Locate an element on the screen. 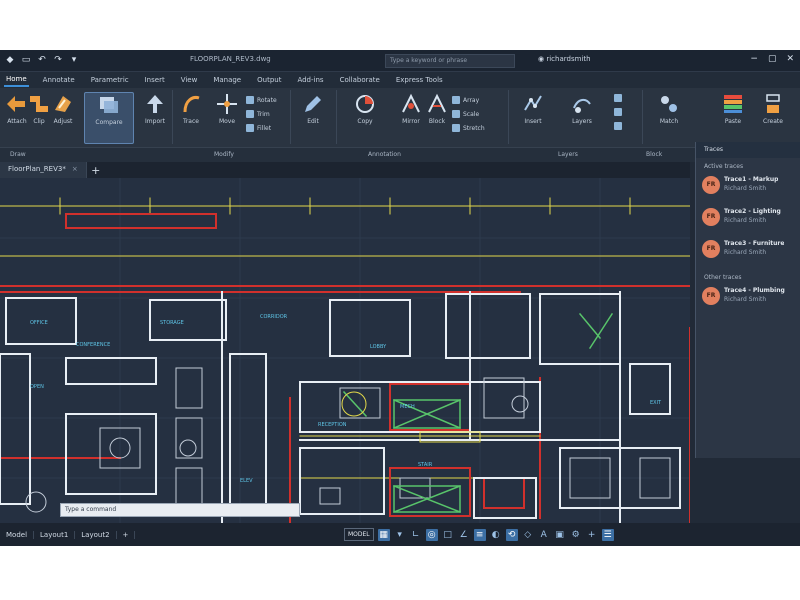  trace-item: FR Trace2 - Lighting Richard Smith is located at coordinates (748, 221).